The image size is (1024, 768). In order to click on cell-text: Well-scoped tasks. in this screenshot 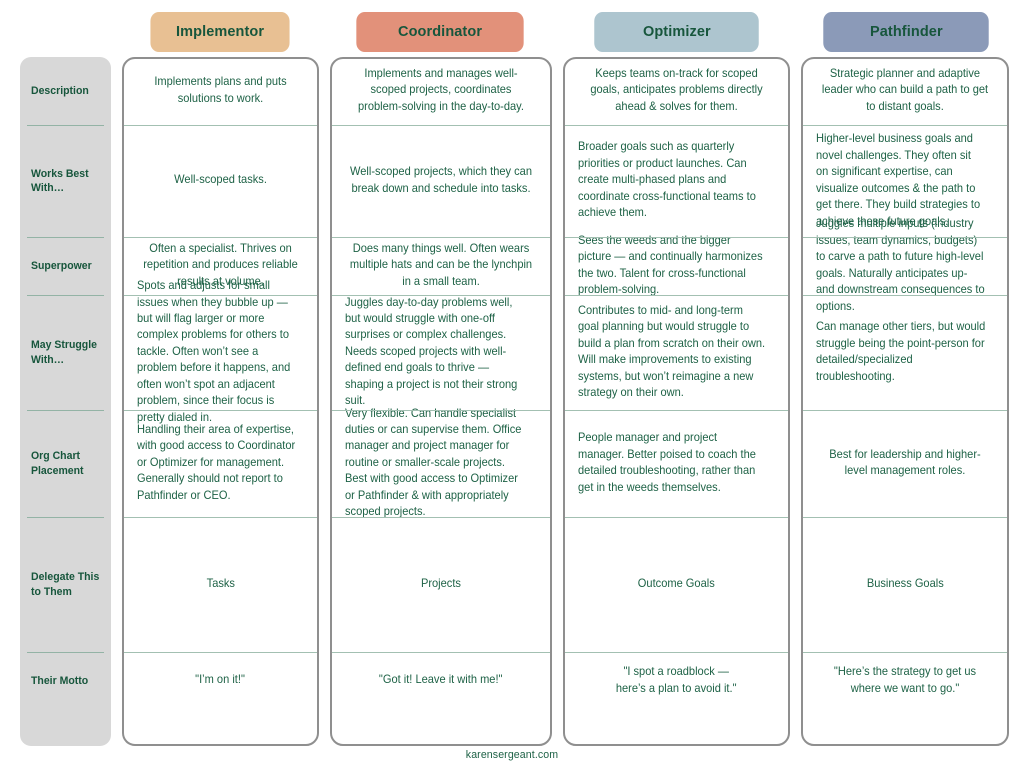, I will do `click(220, 180)`.